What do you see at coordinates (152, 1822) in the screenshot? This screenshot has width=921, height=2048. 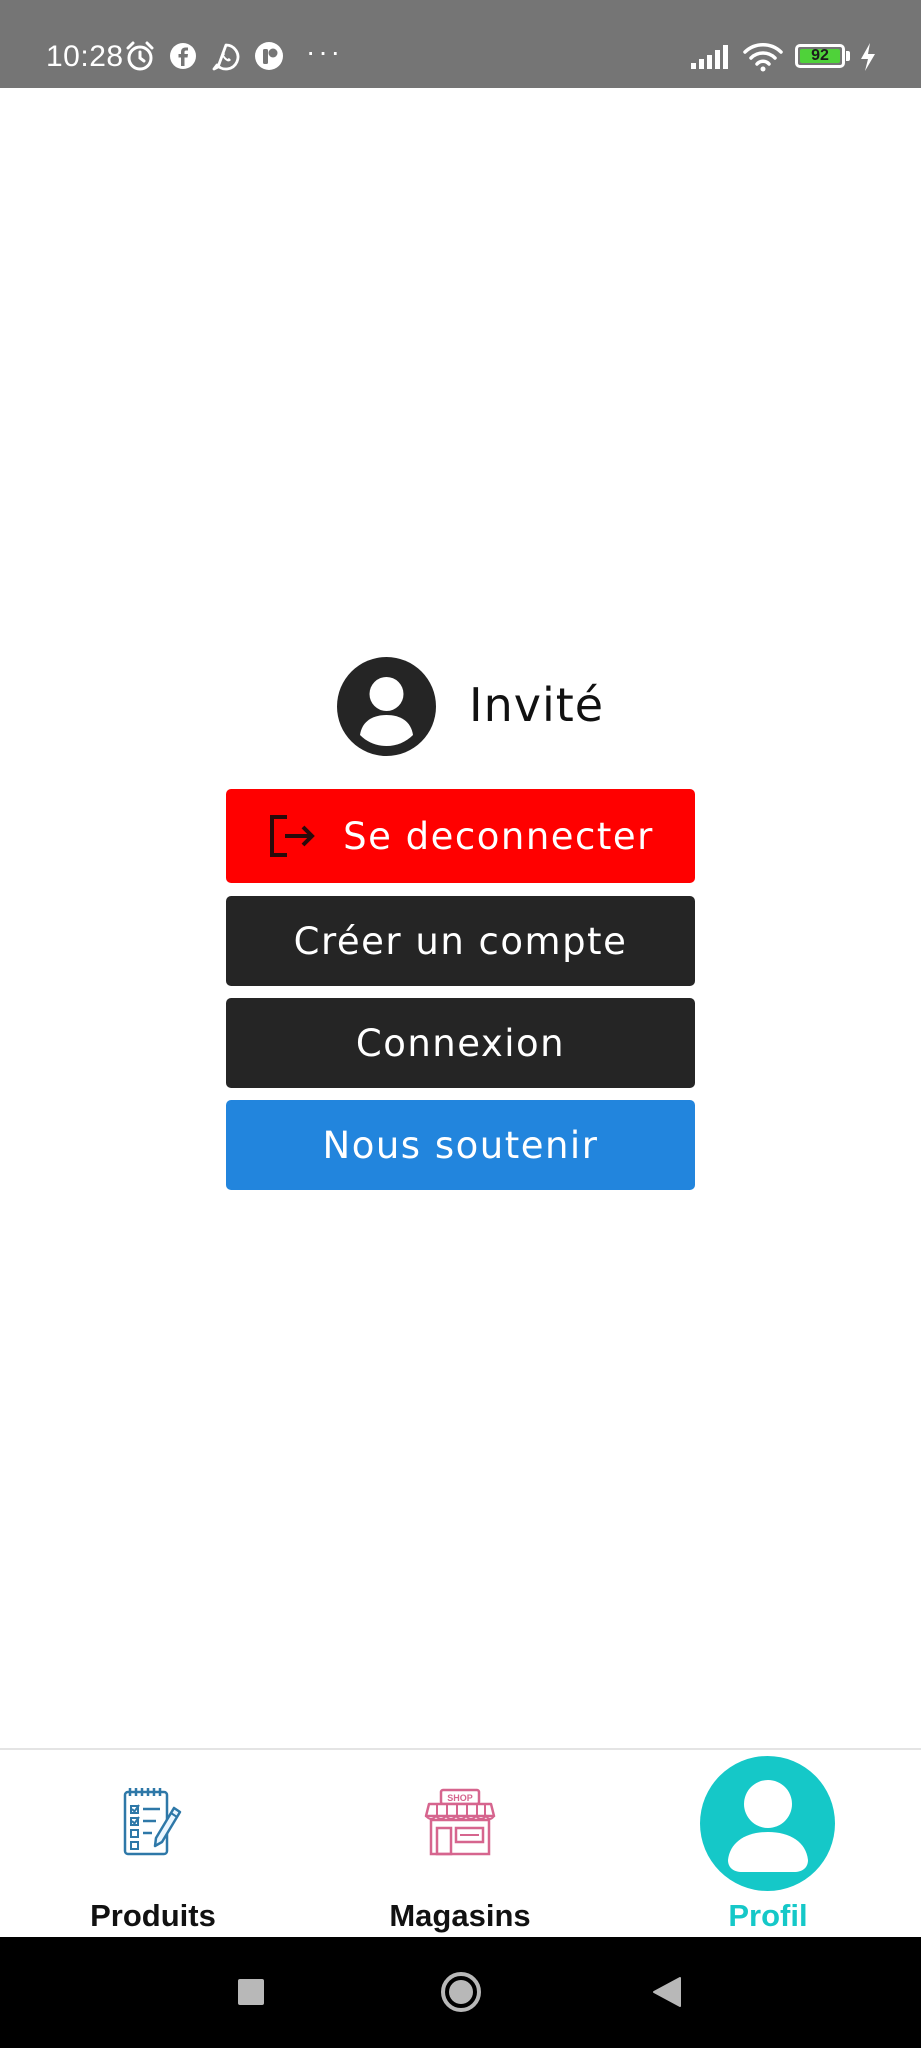 I see `checklist-icon` at bounding box center [152, 1822].